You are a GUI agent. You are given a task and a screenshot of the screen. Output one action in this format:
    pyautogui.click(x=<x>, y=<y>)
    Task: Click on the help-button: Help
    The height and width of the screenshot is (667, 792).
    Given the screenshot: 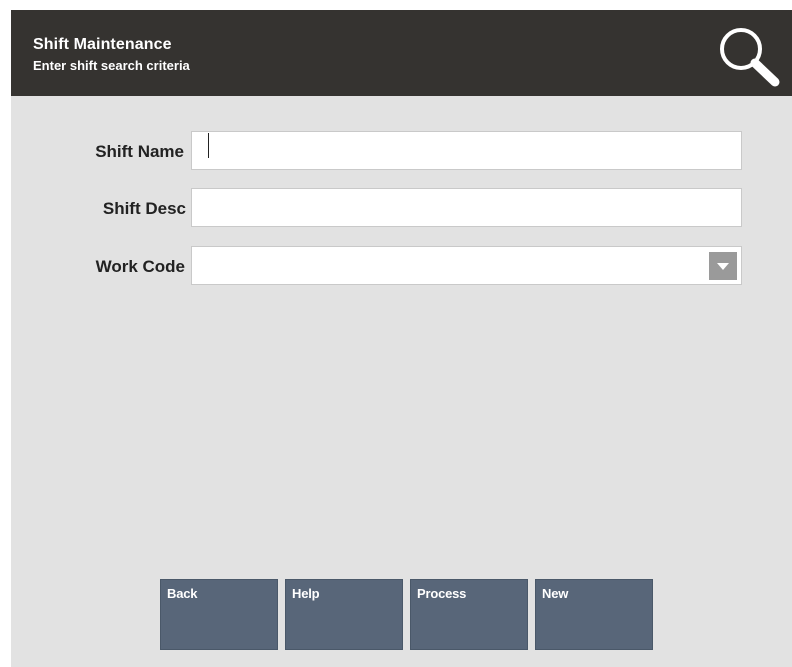 What is the action you would take?
    pyautogui.click(x=344, y=614)
    